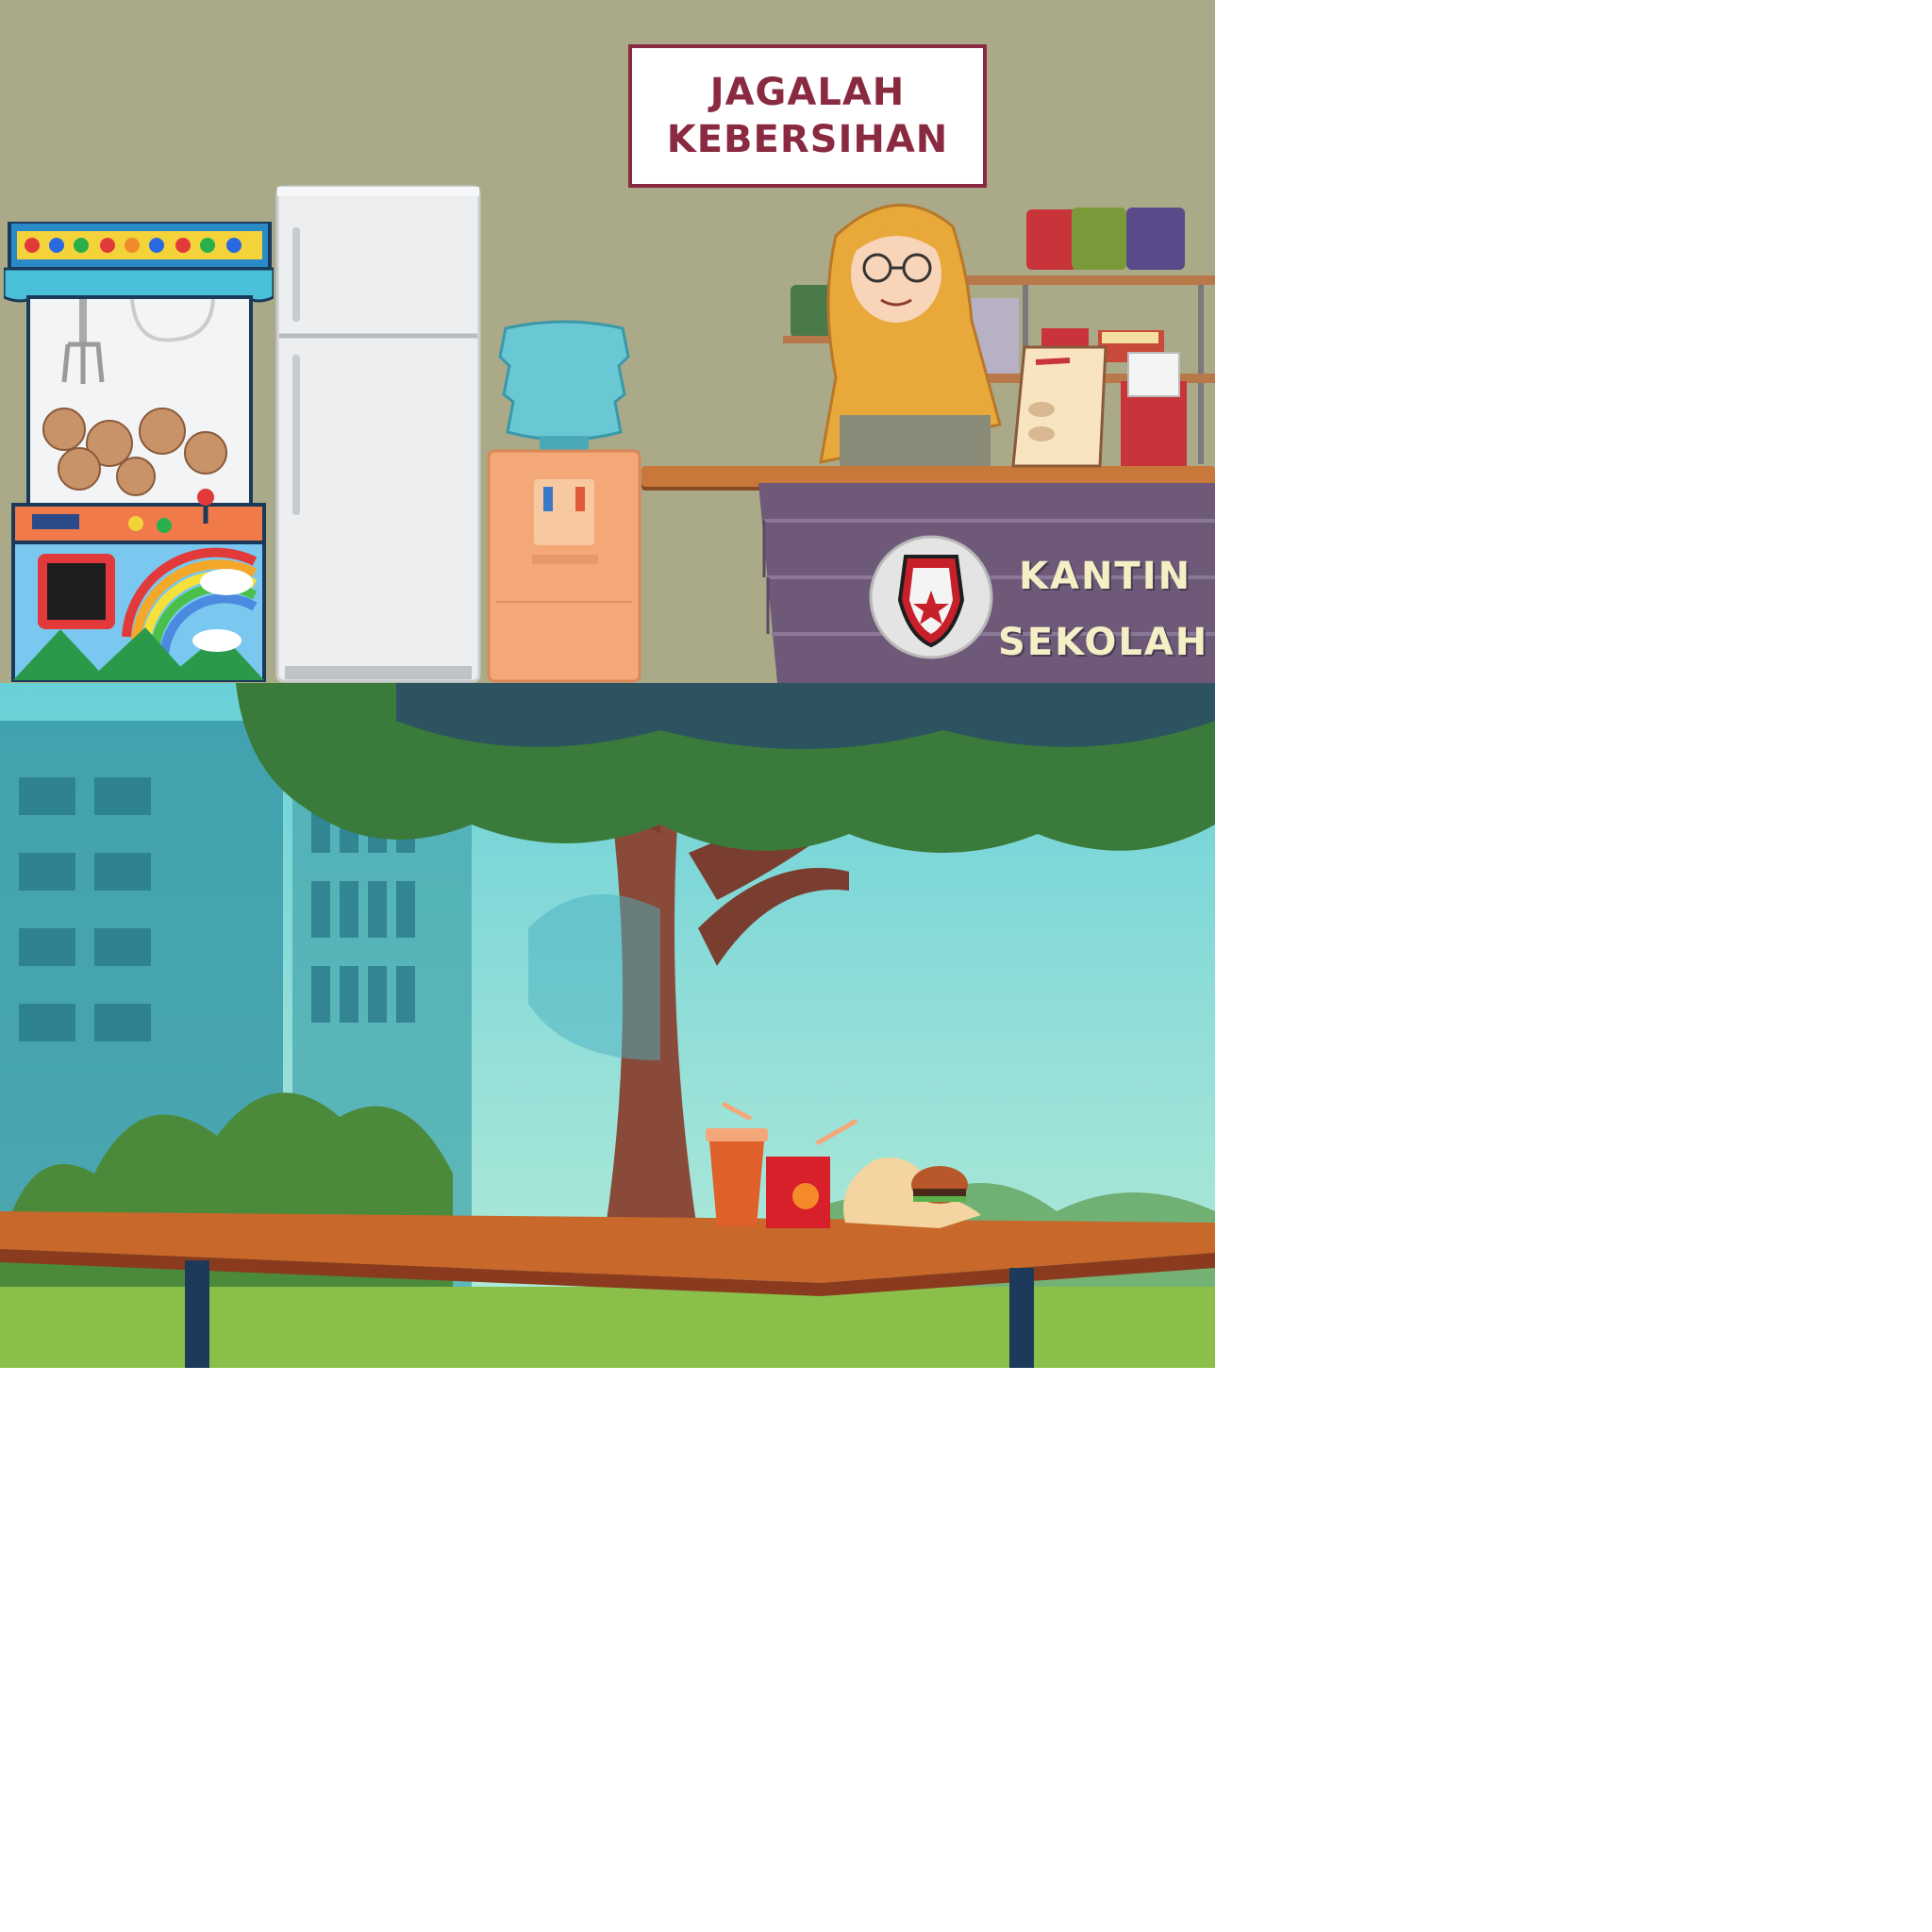 This screenshot has width=1932, height=1932. What do you see at coordinates (564, 501) in the screenshot?
I see `water-dispenser` at bounding box center [564, 501].